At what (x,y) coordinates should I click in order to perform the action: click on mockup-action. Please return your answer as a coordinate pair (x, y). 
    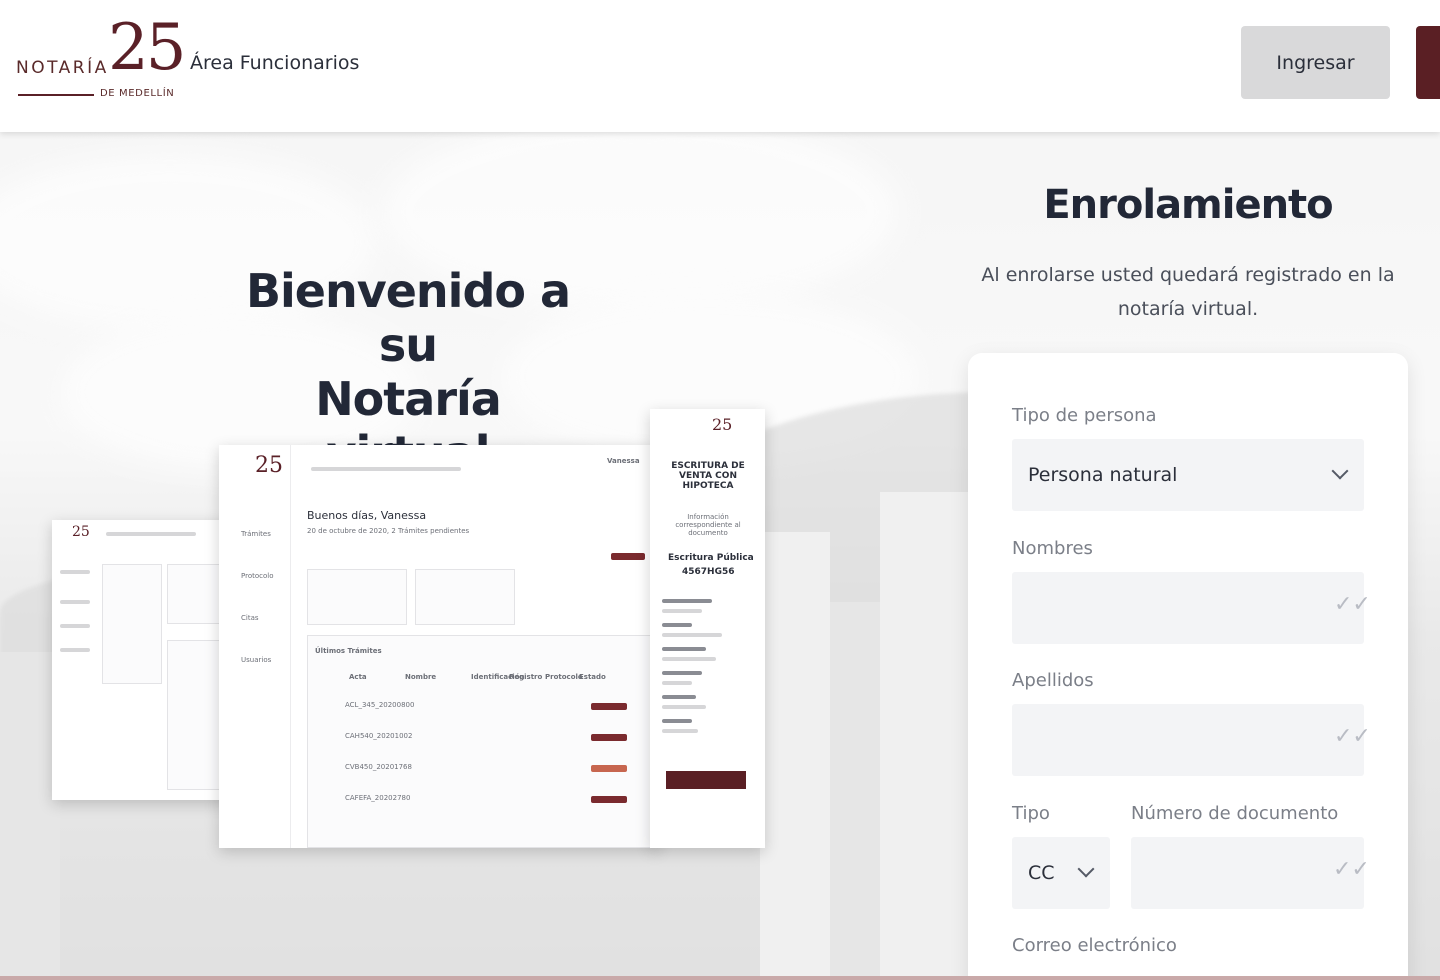
    Looking at the image, I should click on (628, 556).